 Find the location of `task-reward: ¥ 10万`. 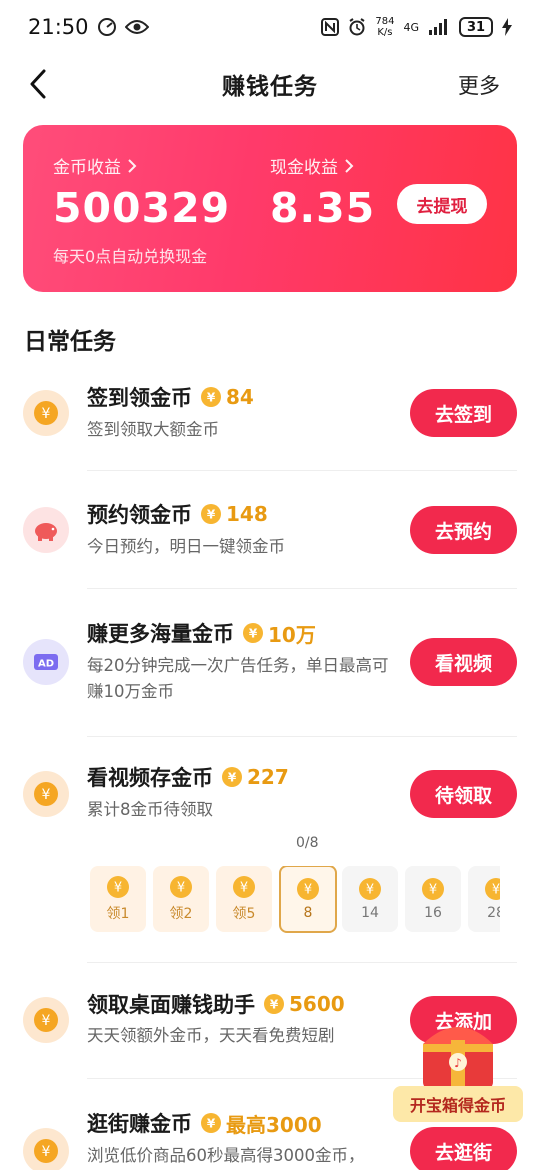

task-reward: ¥ 10万 is located at coordinates (279, 633).